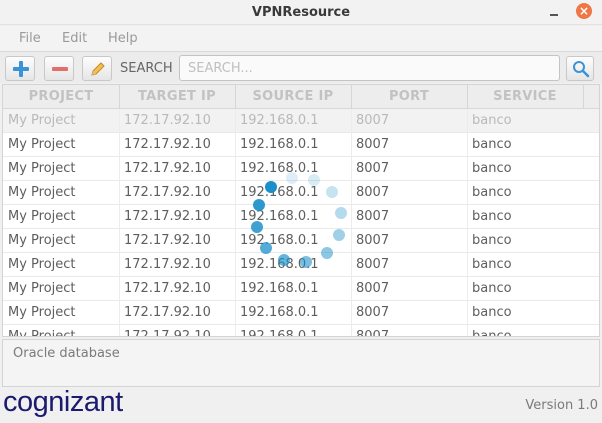 The width and height of the screenshot is (602, 423). Describe the element at coordinates (97, 68) in the screenshot. I see `edit-button` at that location.